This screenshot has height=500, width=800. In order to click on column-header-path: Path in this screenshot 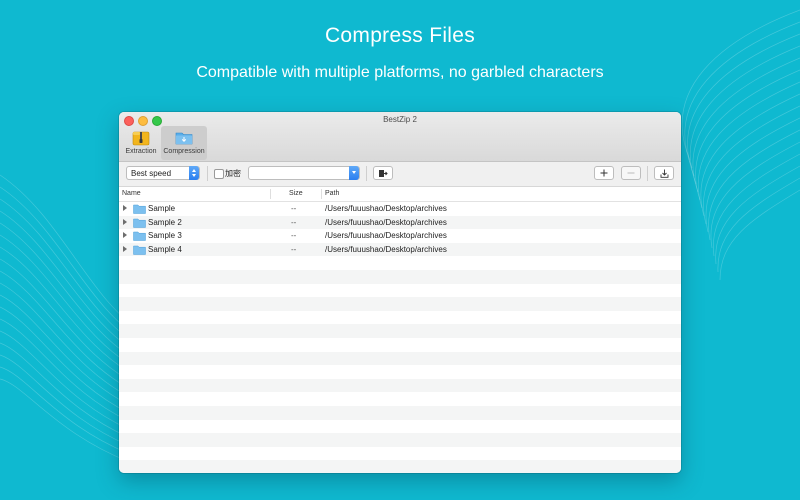, I will do `click(332, 193)`.